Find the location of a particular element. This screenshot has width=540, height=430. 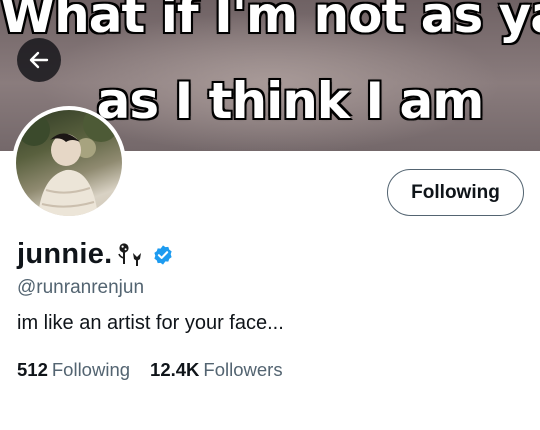

avatar-photo is located at coordinates (69, 163).